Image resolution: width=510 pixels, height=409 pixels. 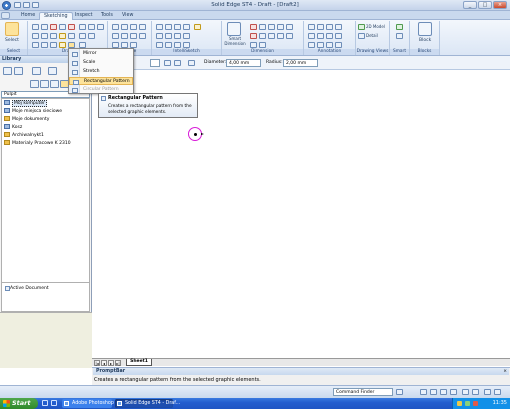 What do you see at coordinates (91, 27) in the screenshot?
I see `split-icon` at bounding box center [91, 27].